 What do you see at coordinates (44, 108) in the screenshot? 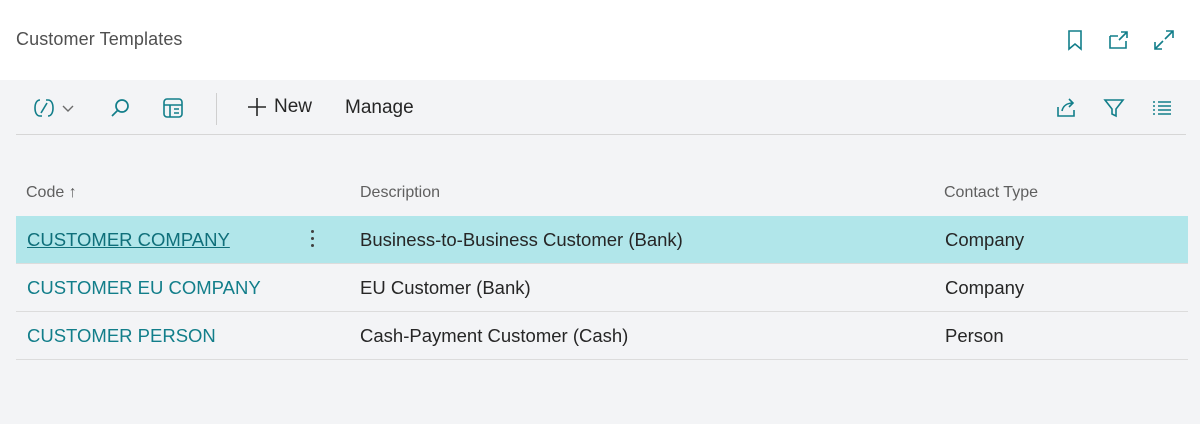
I see `copilot-icon` at bounding box center [44, 108].